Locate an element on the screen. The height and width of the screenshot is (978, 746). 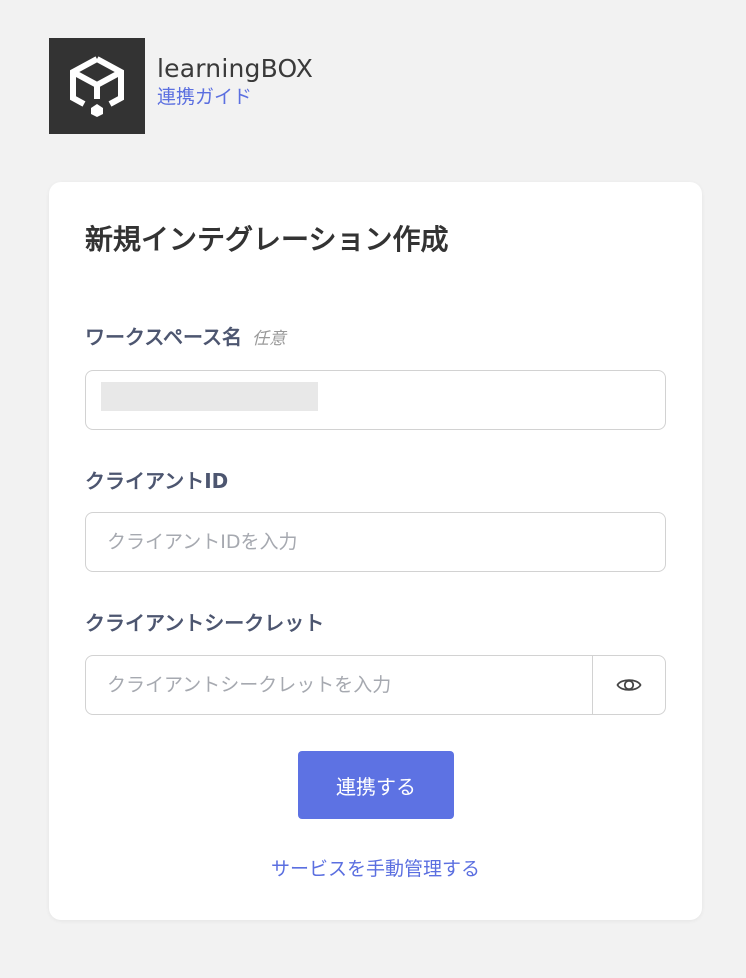
app-header: learningBOX 連携ガイド is located at coordinates (181, 86).